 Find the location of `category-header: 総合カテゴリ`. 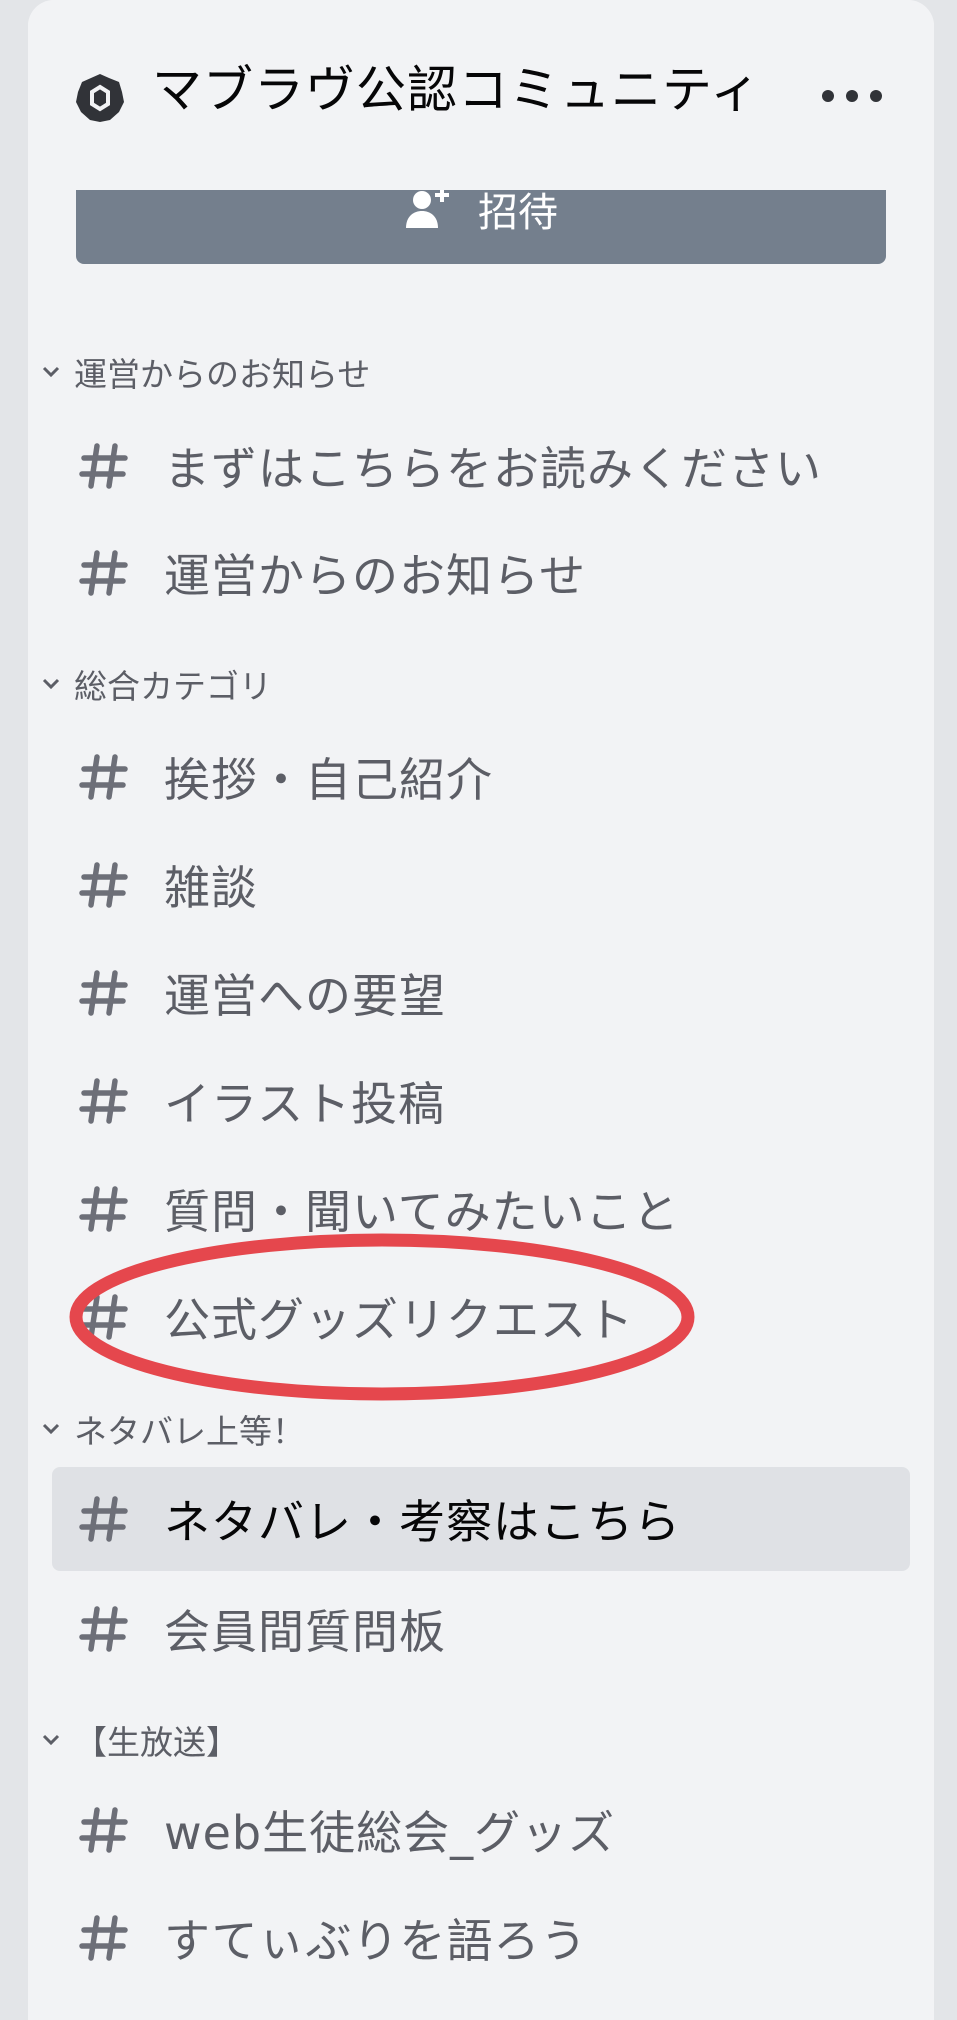

category-header: 総合カテゴリ is located at coordinates (156, 685).